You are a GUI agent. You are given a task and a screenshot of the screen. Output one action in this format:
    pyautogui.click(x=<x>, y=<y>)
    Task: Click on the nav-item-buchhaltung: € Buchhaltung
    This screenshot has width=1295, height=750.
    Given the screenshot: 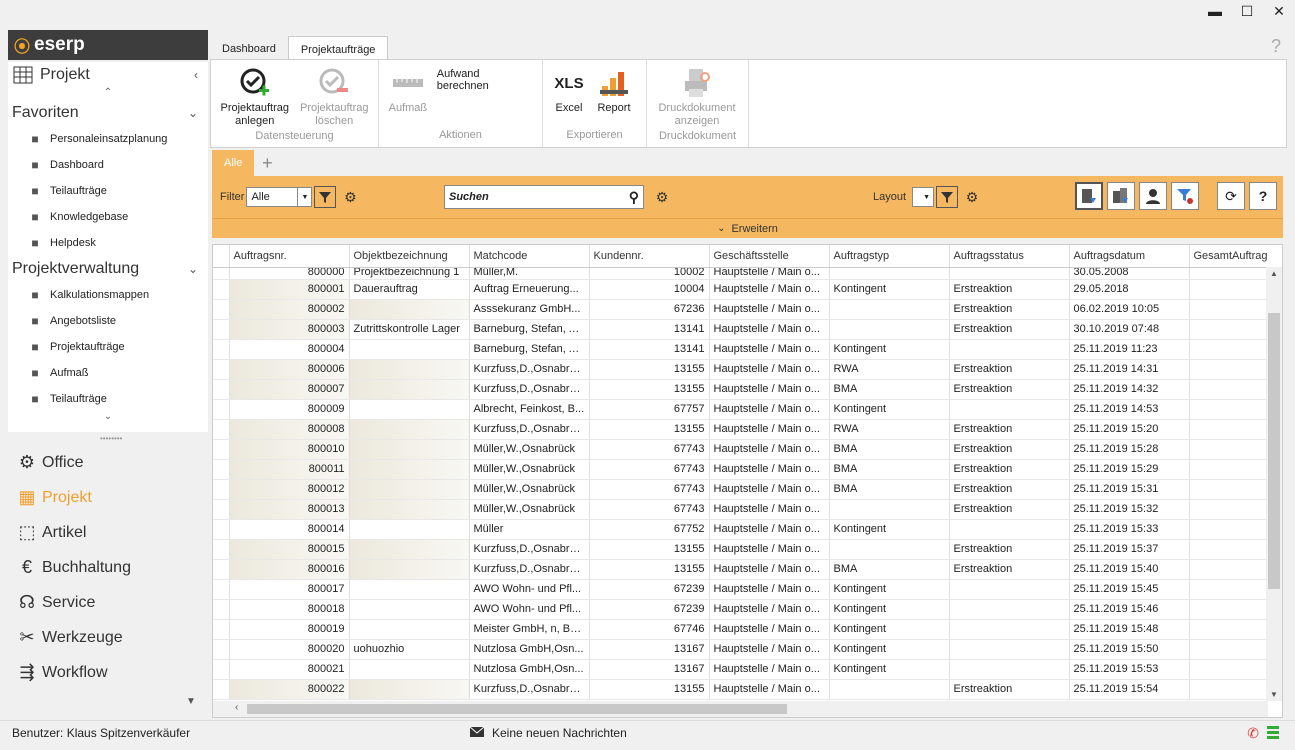 What is the action you would take?
    pyautogui.click(x=108, y=567)
    